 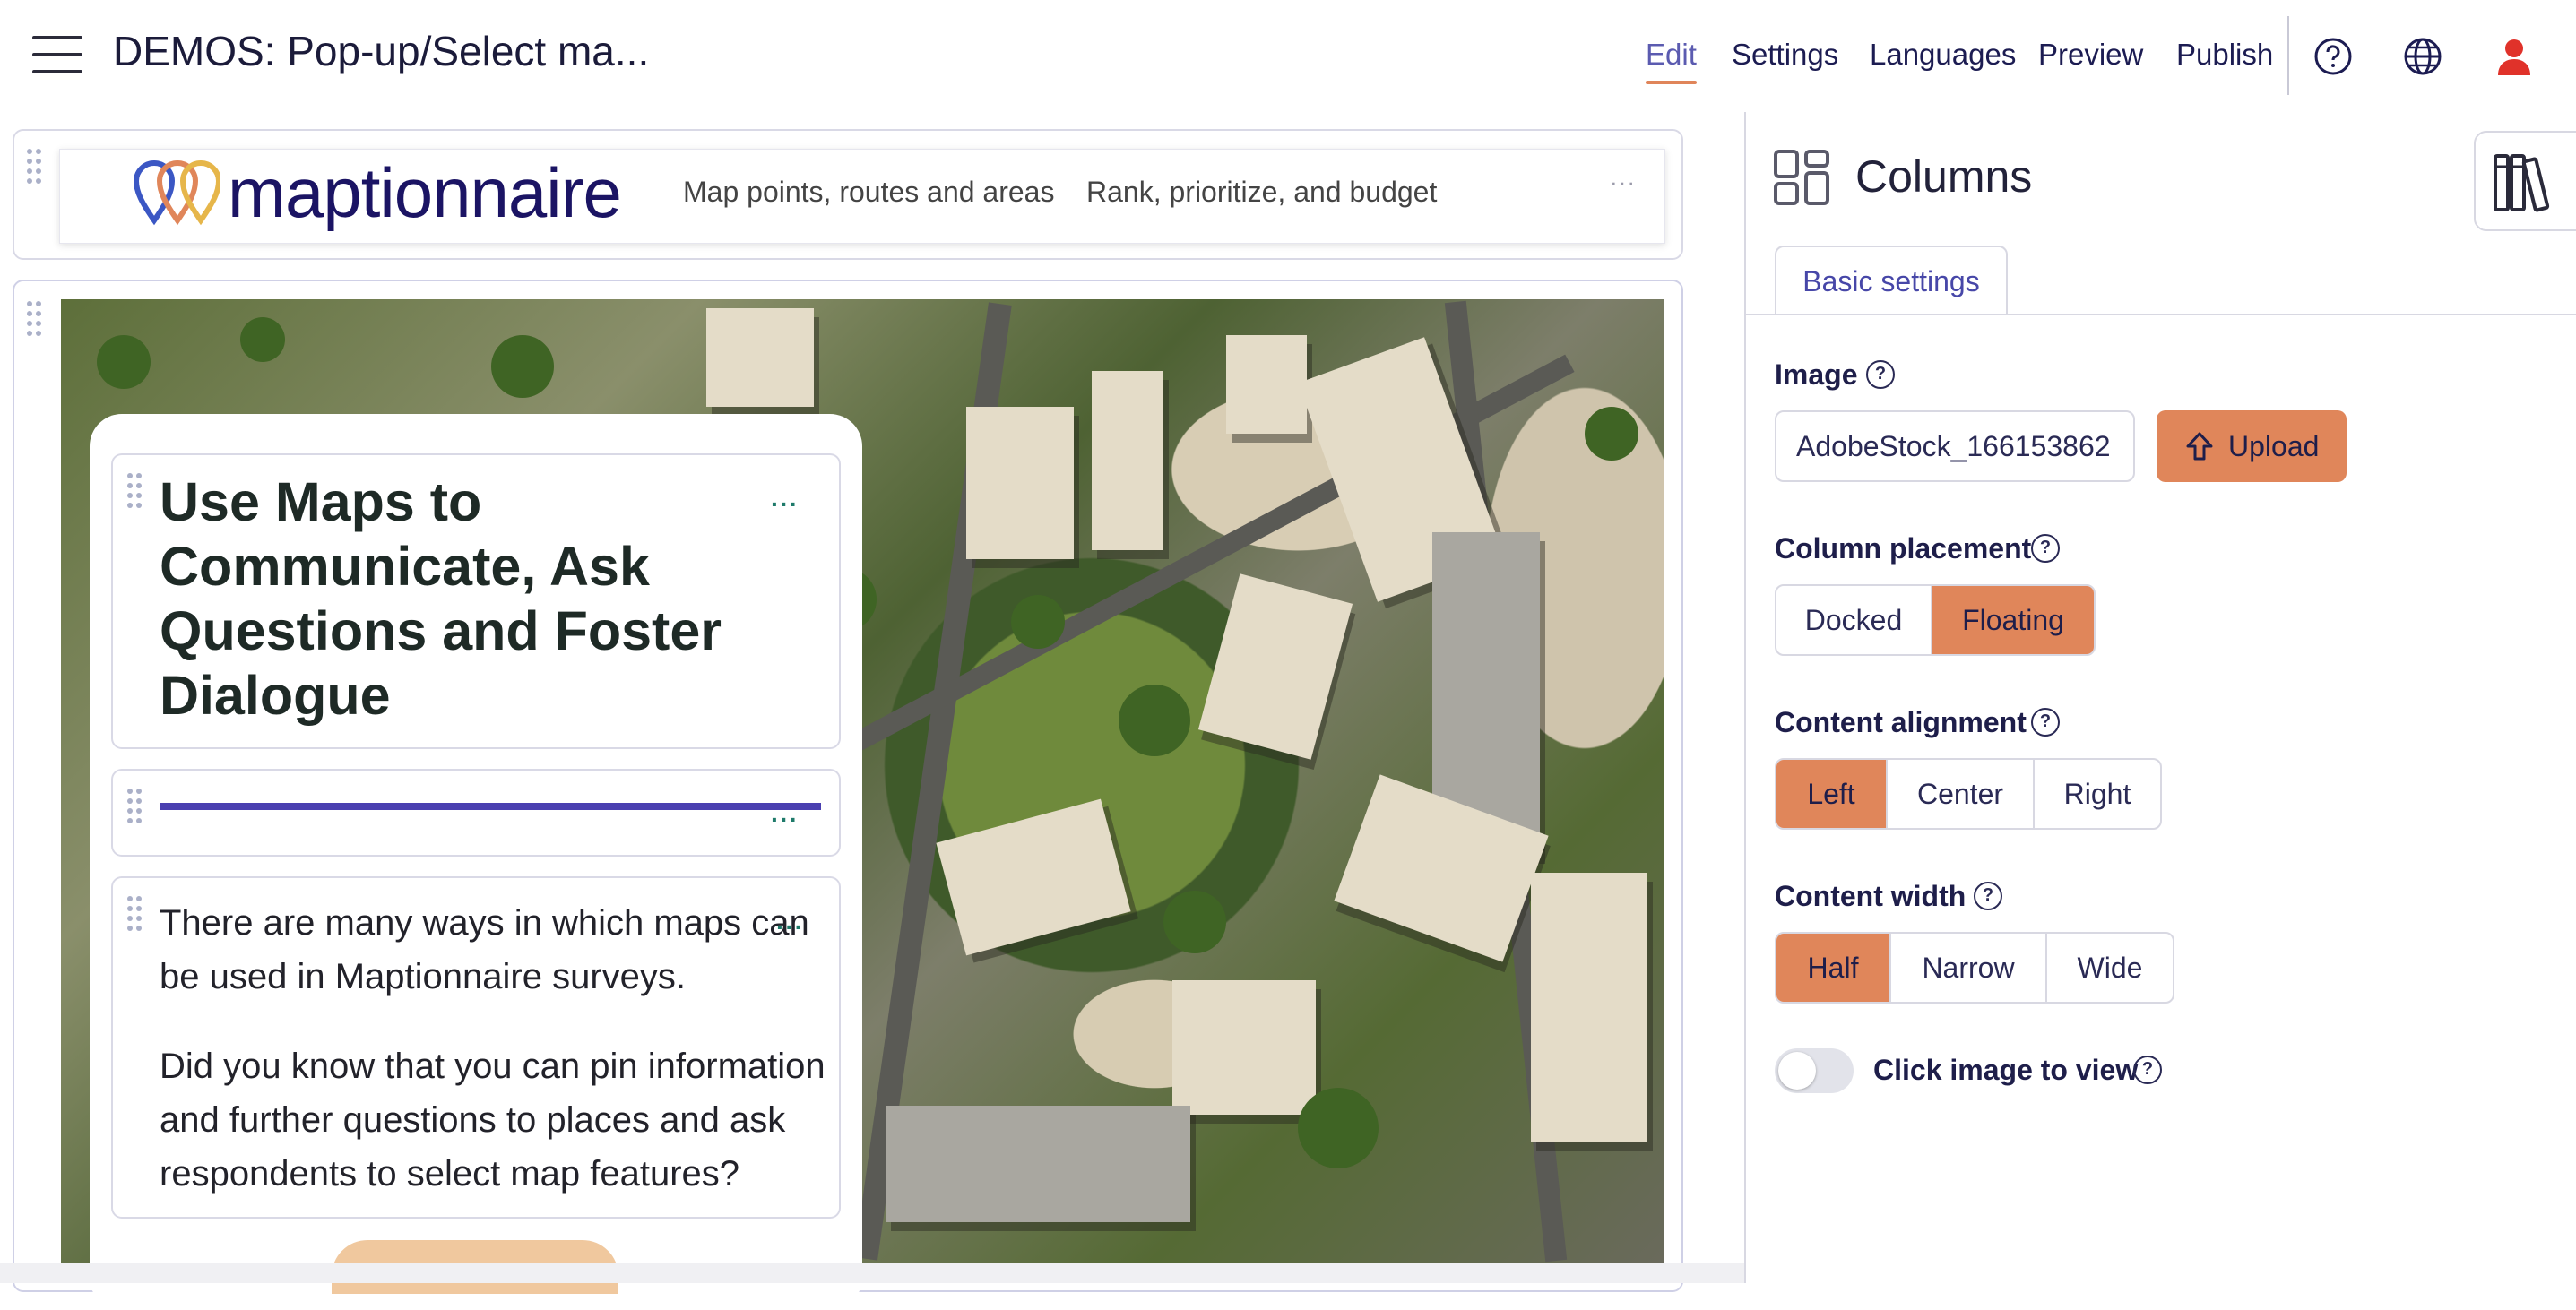 I want to click on width-segmented-control: Half Narrow Wide, so click(x=1974, y=968).